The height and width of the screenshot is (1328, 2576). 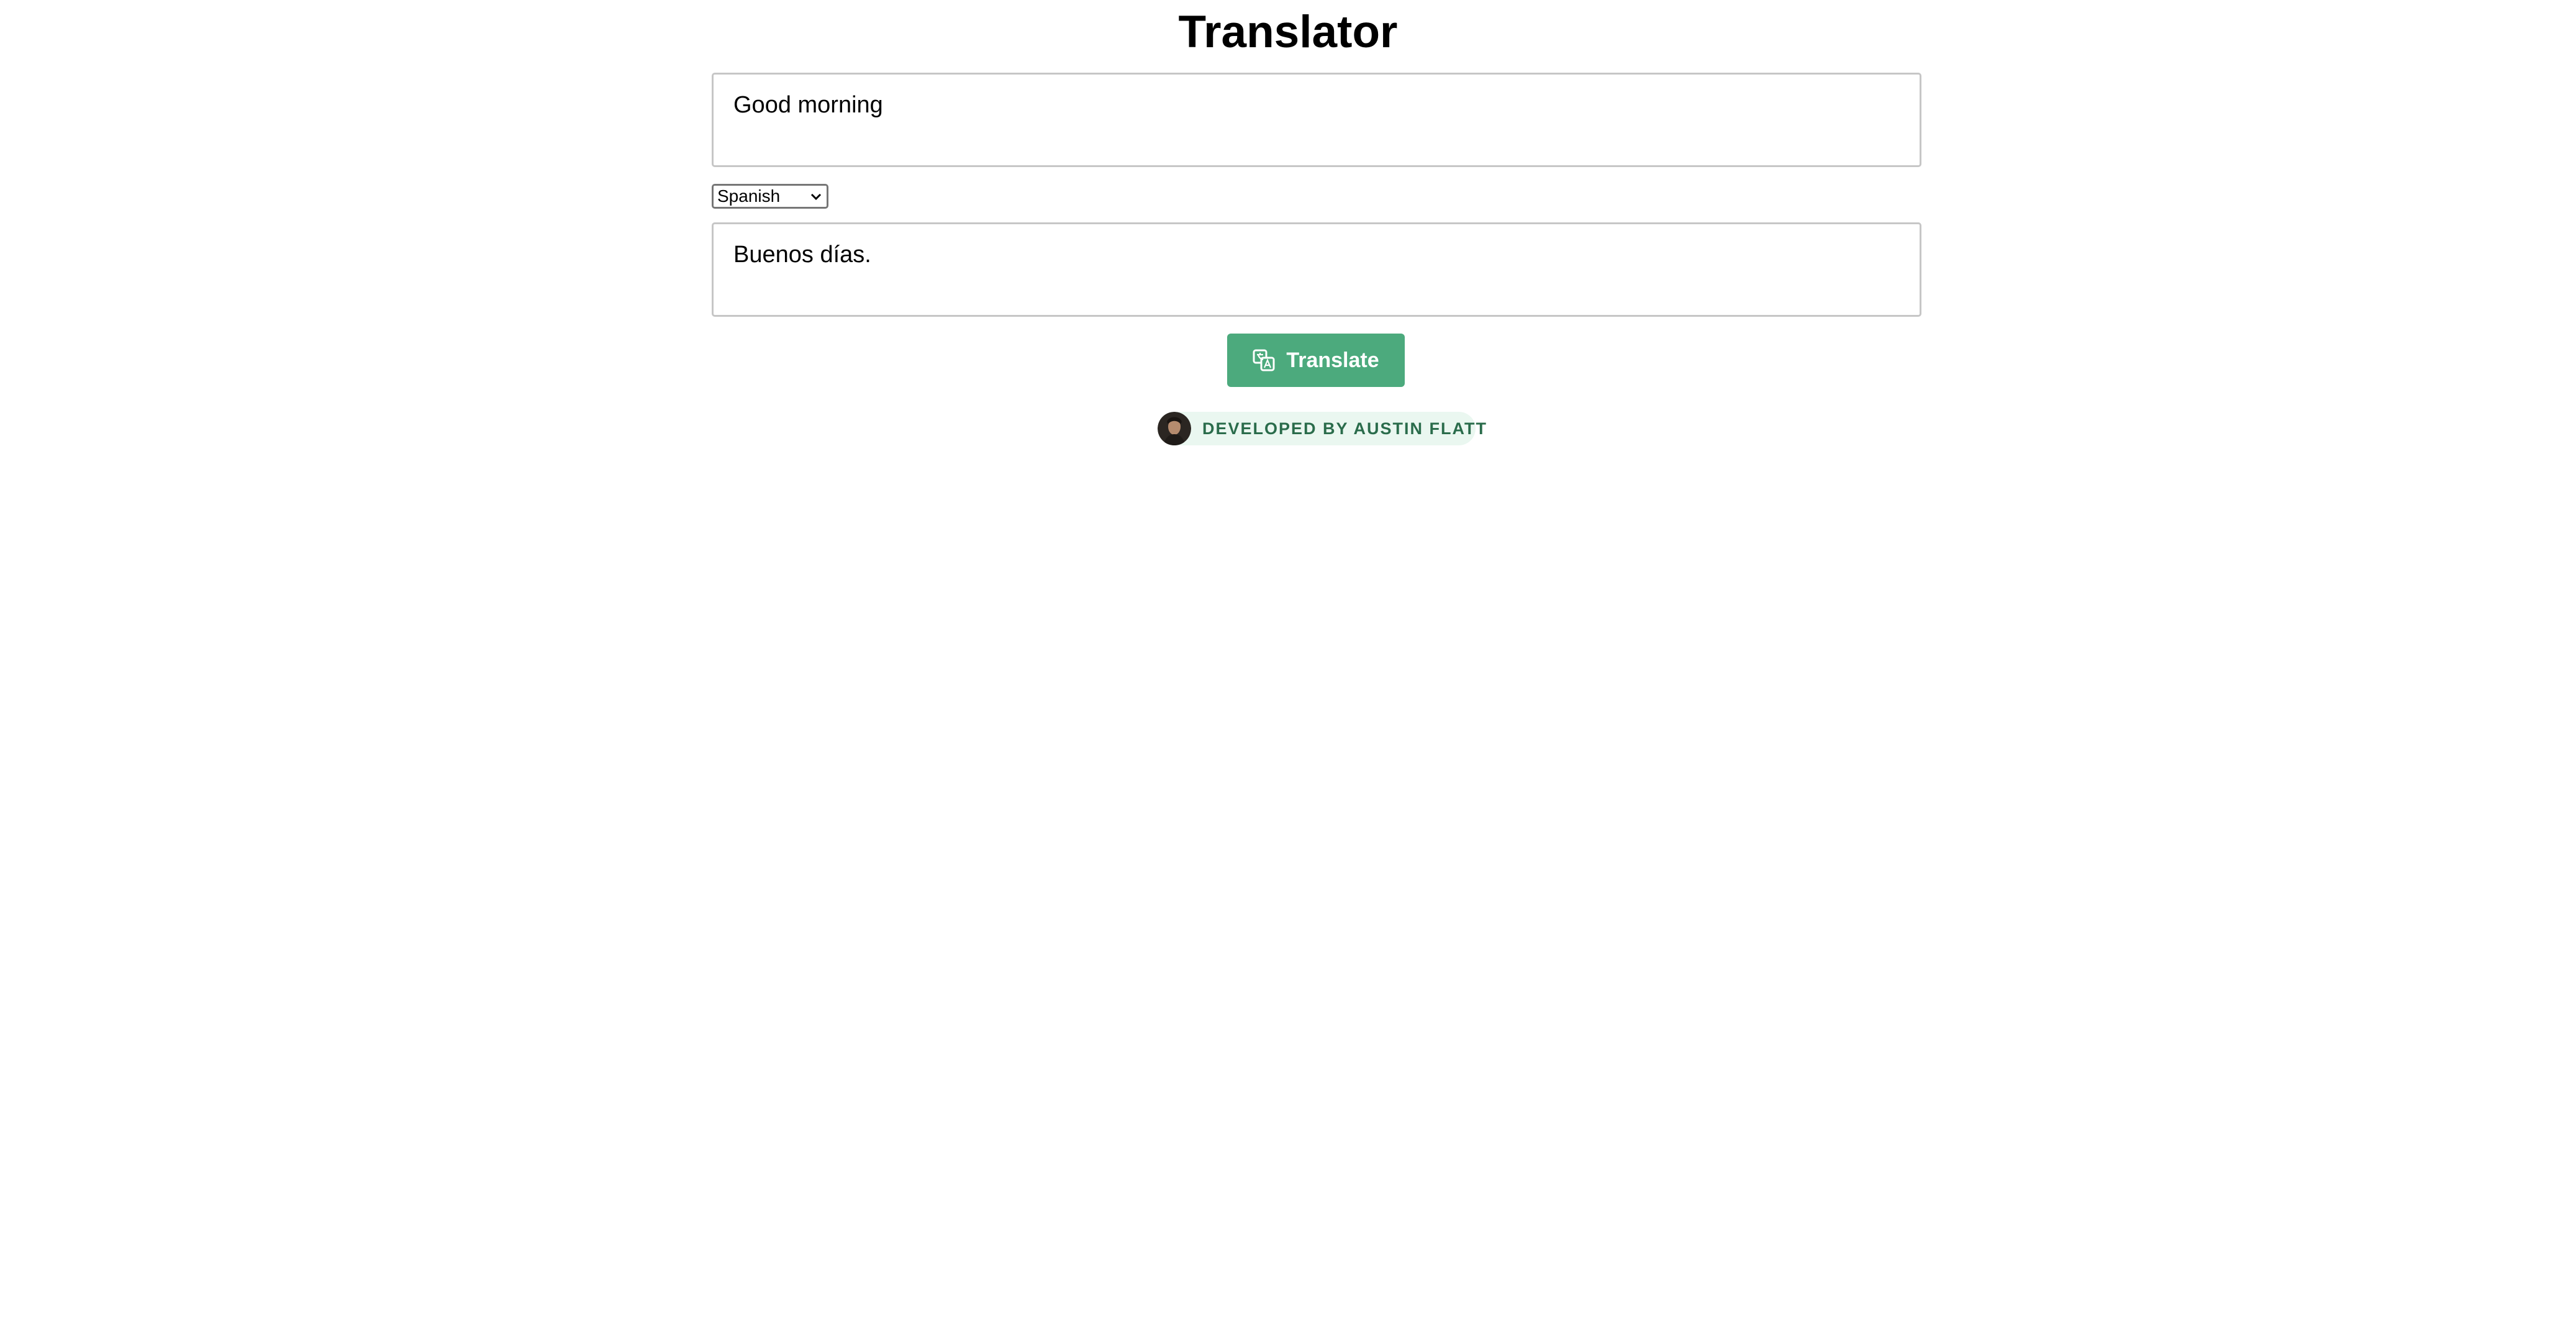 I want to click on translate-button: Translate, so click(x=1316, y=360).